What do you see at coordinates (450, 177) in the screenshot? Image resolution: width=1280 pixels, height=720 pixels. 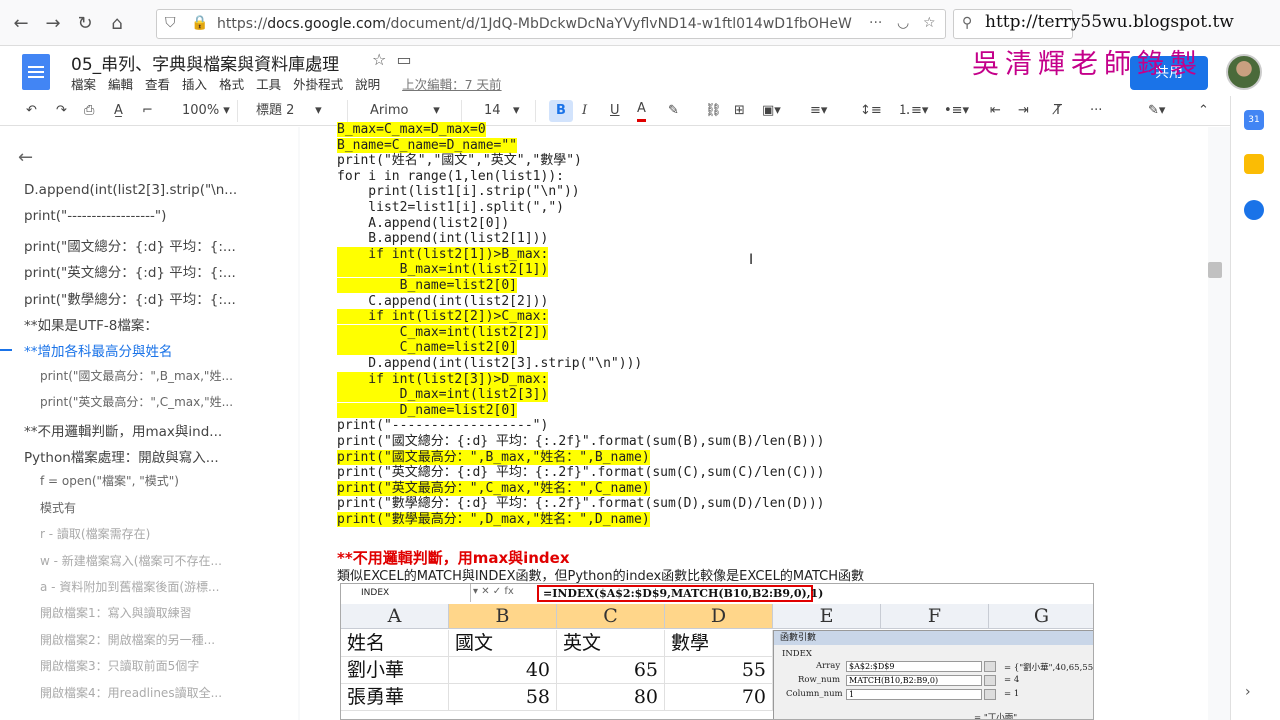 I see `code-line-row: for i in range(1,len(list1)):` at bounding box center [450, 177].